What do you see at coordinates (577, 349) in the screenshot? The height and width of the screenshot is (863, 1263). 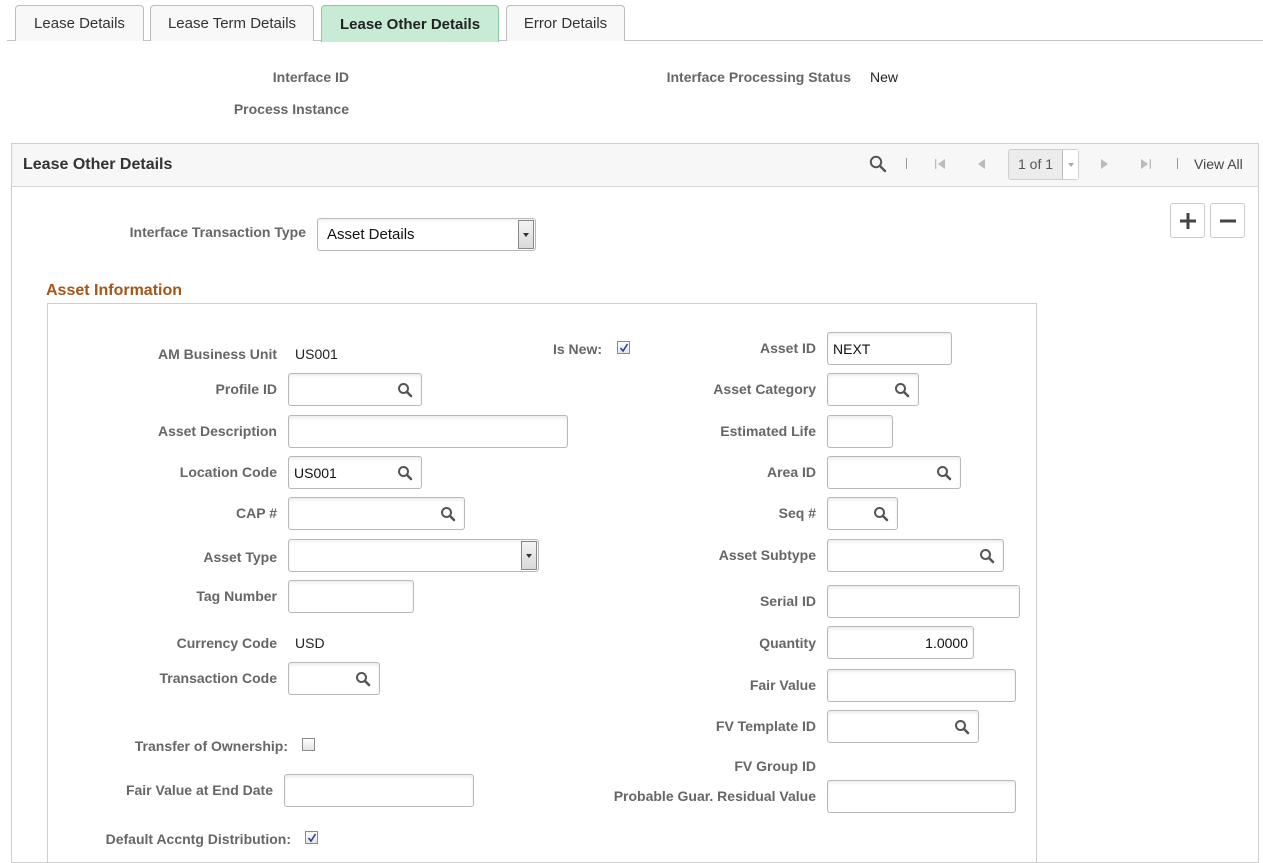 I see `is-new-label: Is New:` at bounding box center [577, 349].